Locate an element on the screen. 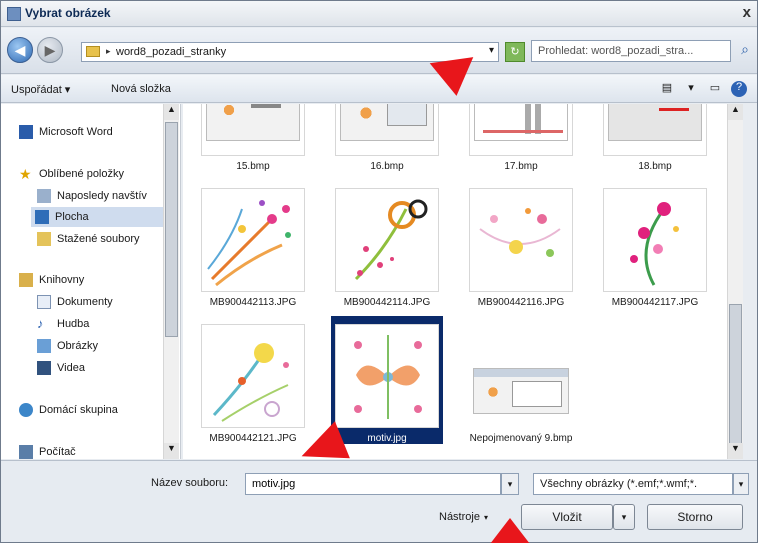 The image size is (758, 543). sidebar-item-desktop: Plocha is located at coordinates (105, 217).